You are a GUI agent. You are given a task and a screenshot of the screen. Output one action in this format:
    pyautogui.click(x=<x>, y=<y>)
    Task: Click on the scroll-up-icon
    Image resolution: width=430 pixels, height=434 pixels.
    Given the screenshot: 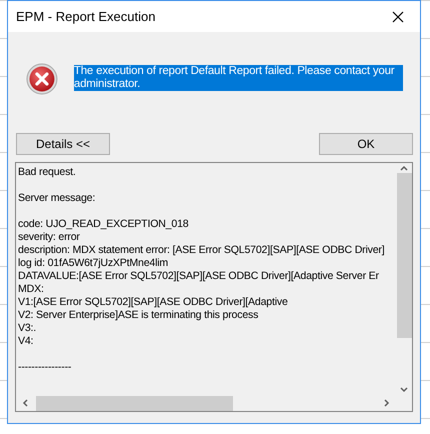 What is the action you would take?
    pyautogui.click(x=404, y=168)
    